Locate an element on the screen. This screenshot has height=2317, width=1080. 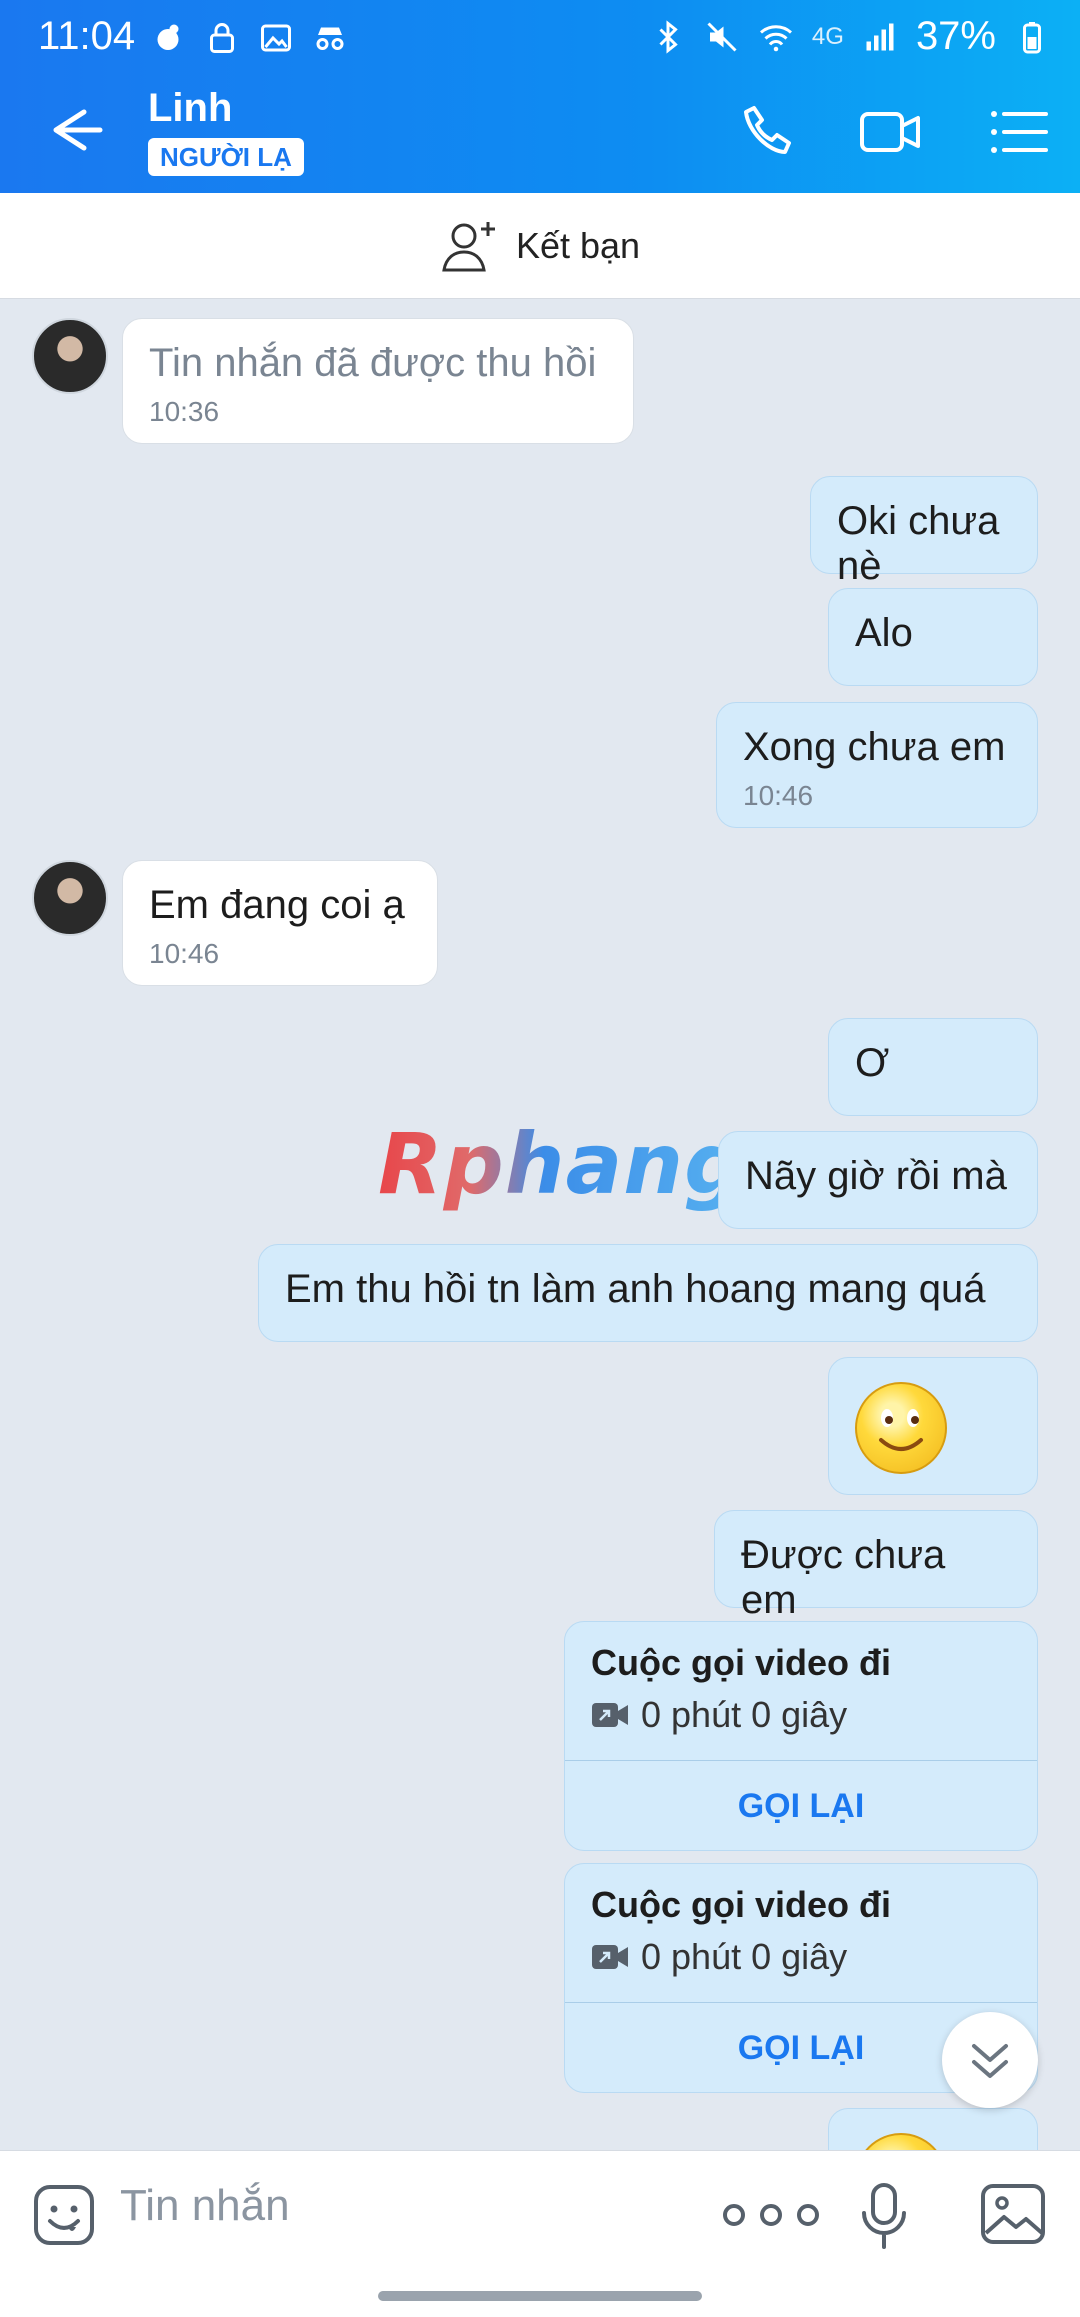
message-bubble-outgoing: Được chưa em is located at coordinates (876, 1566).